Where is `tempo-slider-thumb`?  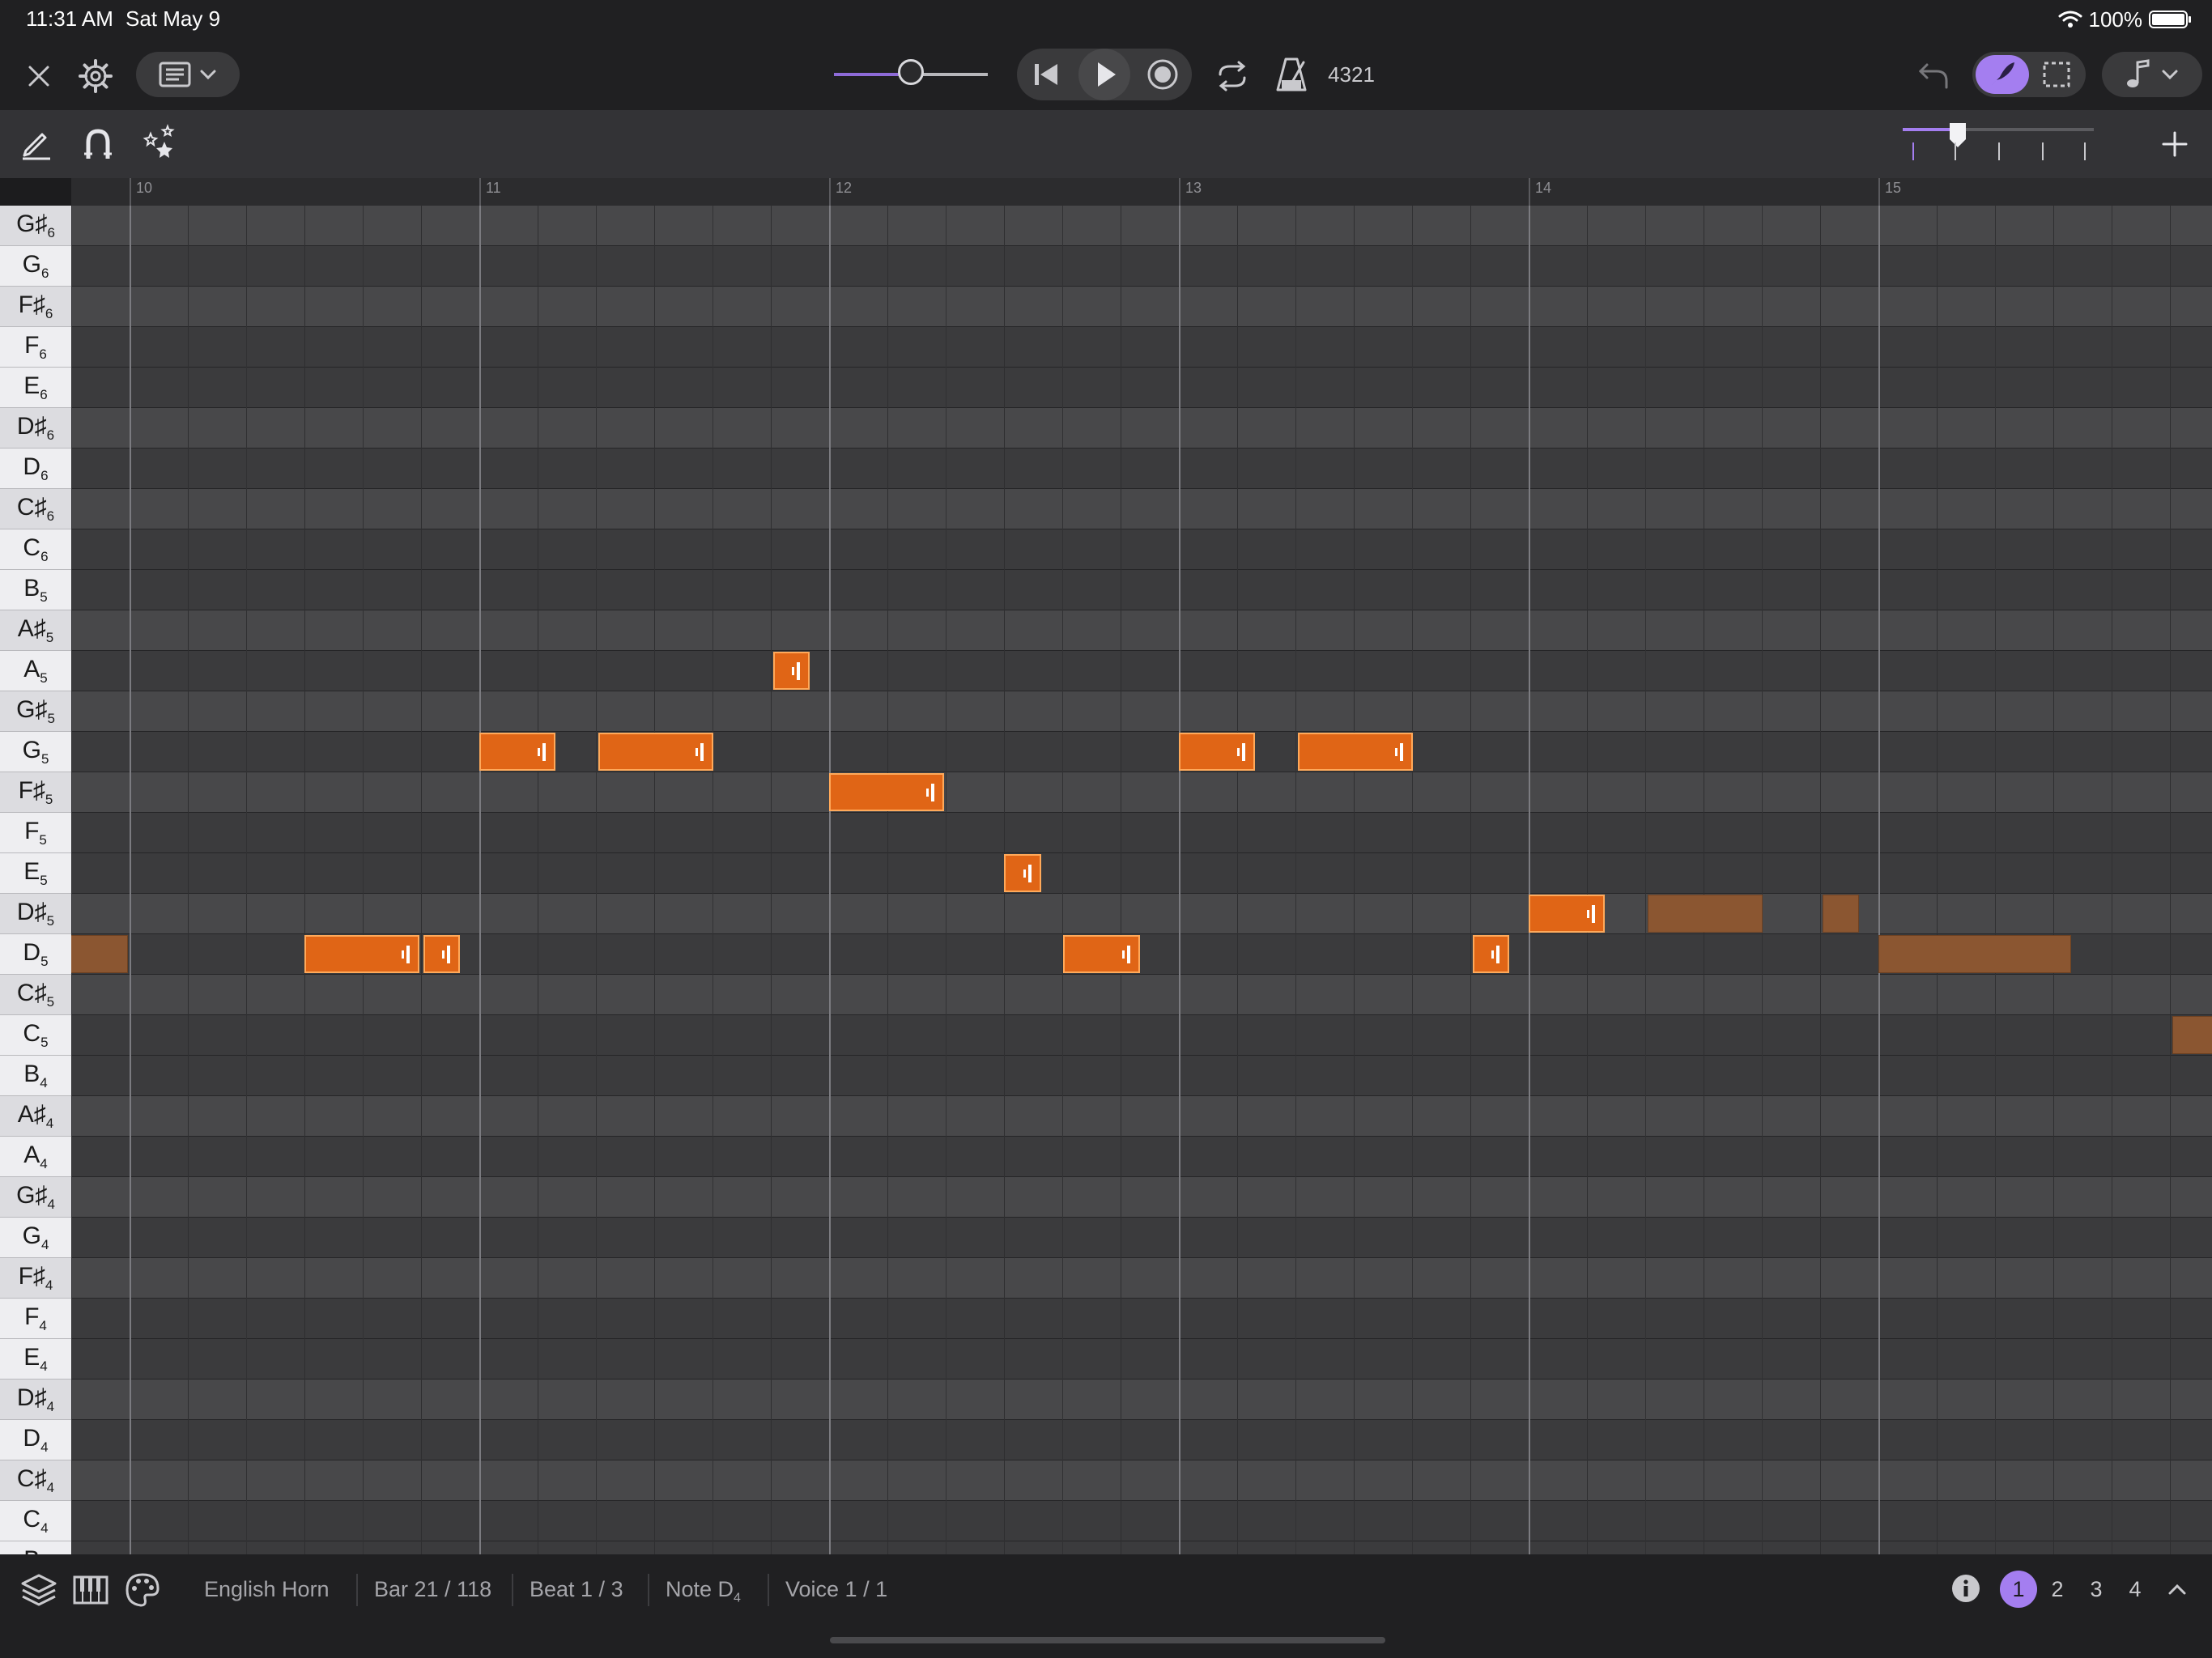
tempo-slider-thumb is located at coordinates (911, 72).